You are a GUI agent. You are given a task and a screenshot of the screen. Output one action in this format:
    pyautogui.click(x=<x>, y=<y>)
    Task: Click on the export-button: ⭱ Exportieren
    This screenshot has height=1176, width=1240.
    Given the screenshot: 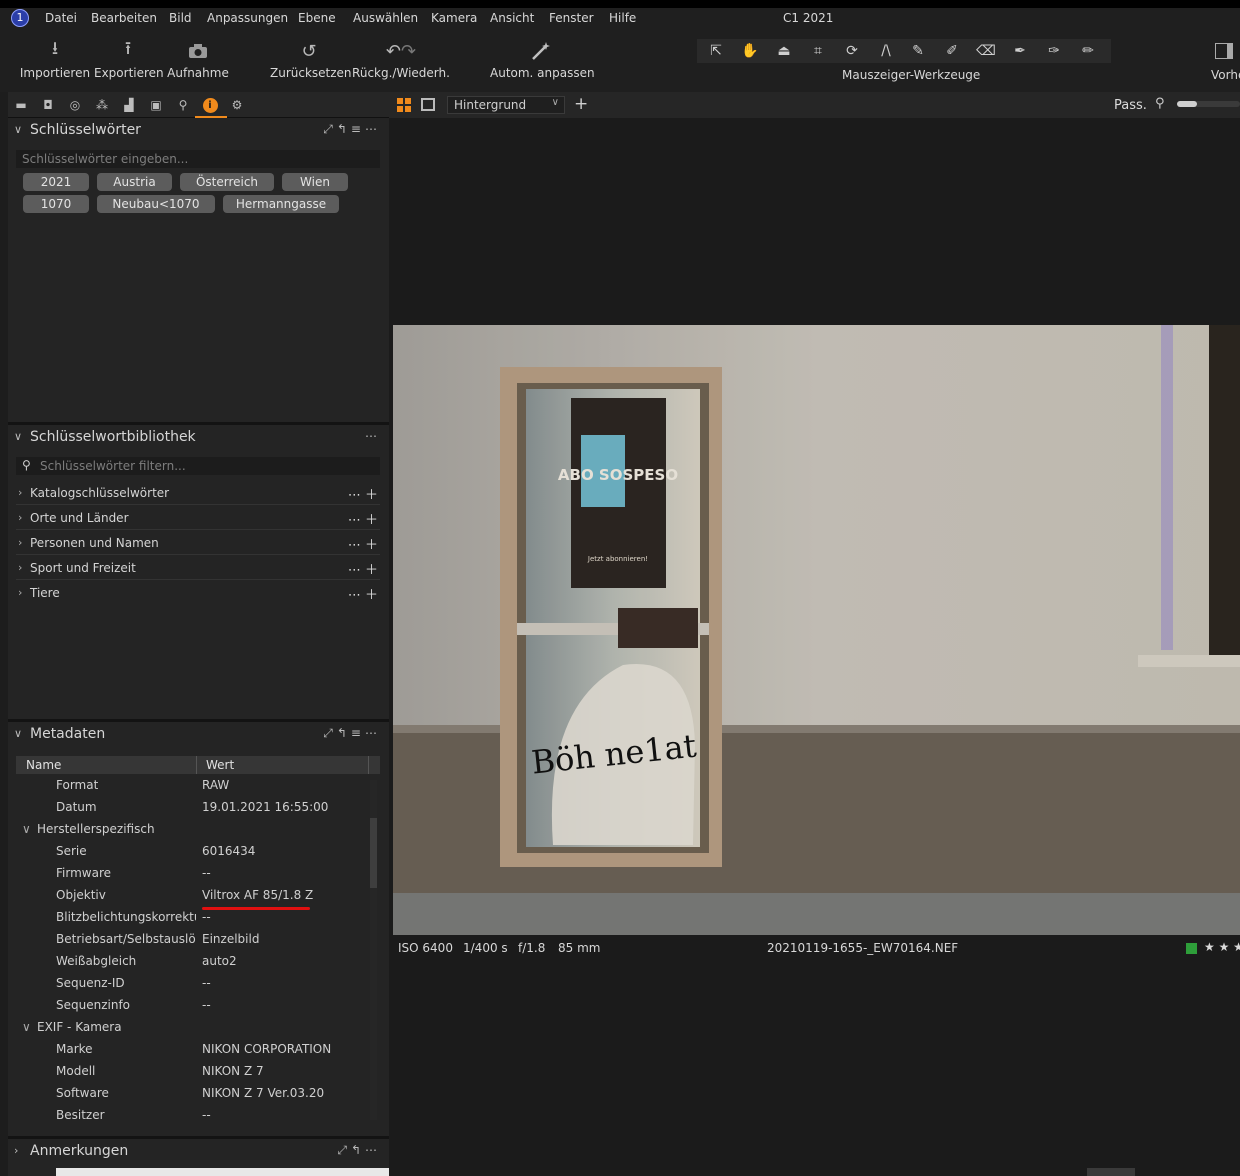 What is the action you would take?
    pyautogui.click(x=129, y=64)
    